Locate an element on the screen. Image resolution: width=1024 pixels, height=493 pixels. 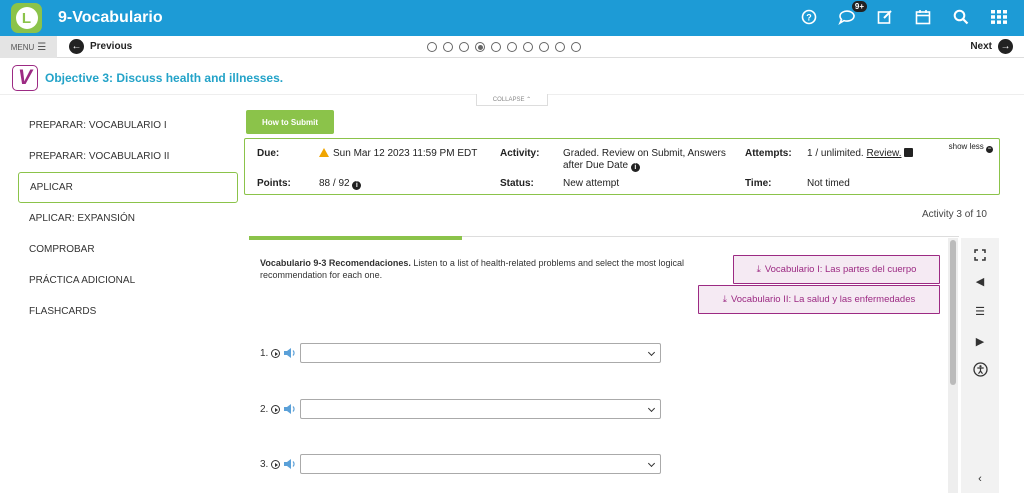
attempts-value-wrap: 1 / unlimited. Review. is located at coordinates (860, 153).